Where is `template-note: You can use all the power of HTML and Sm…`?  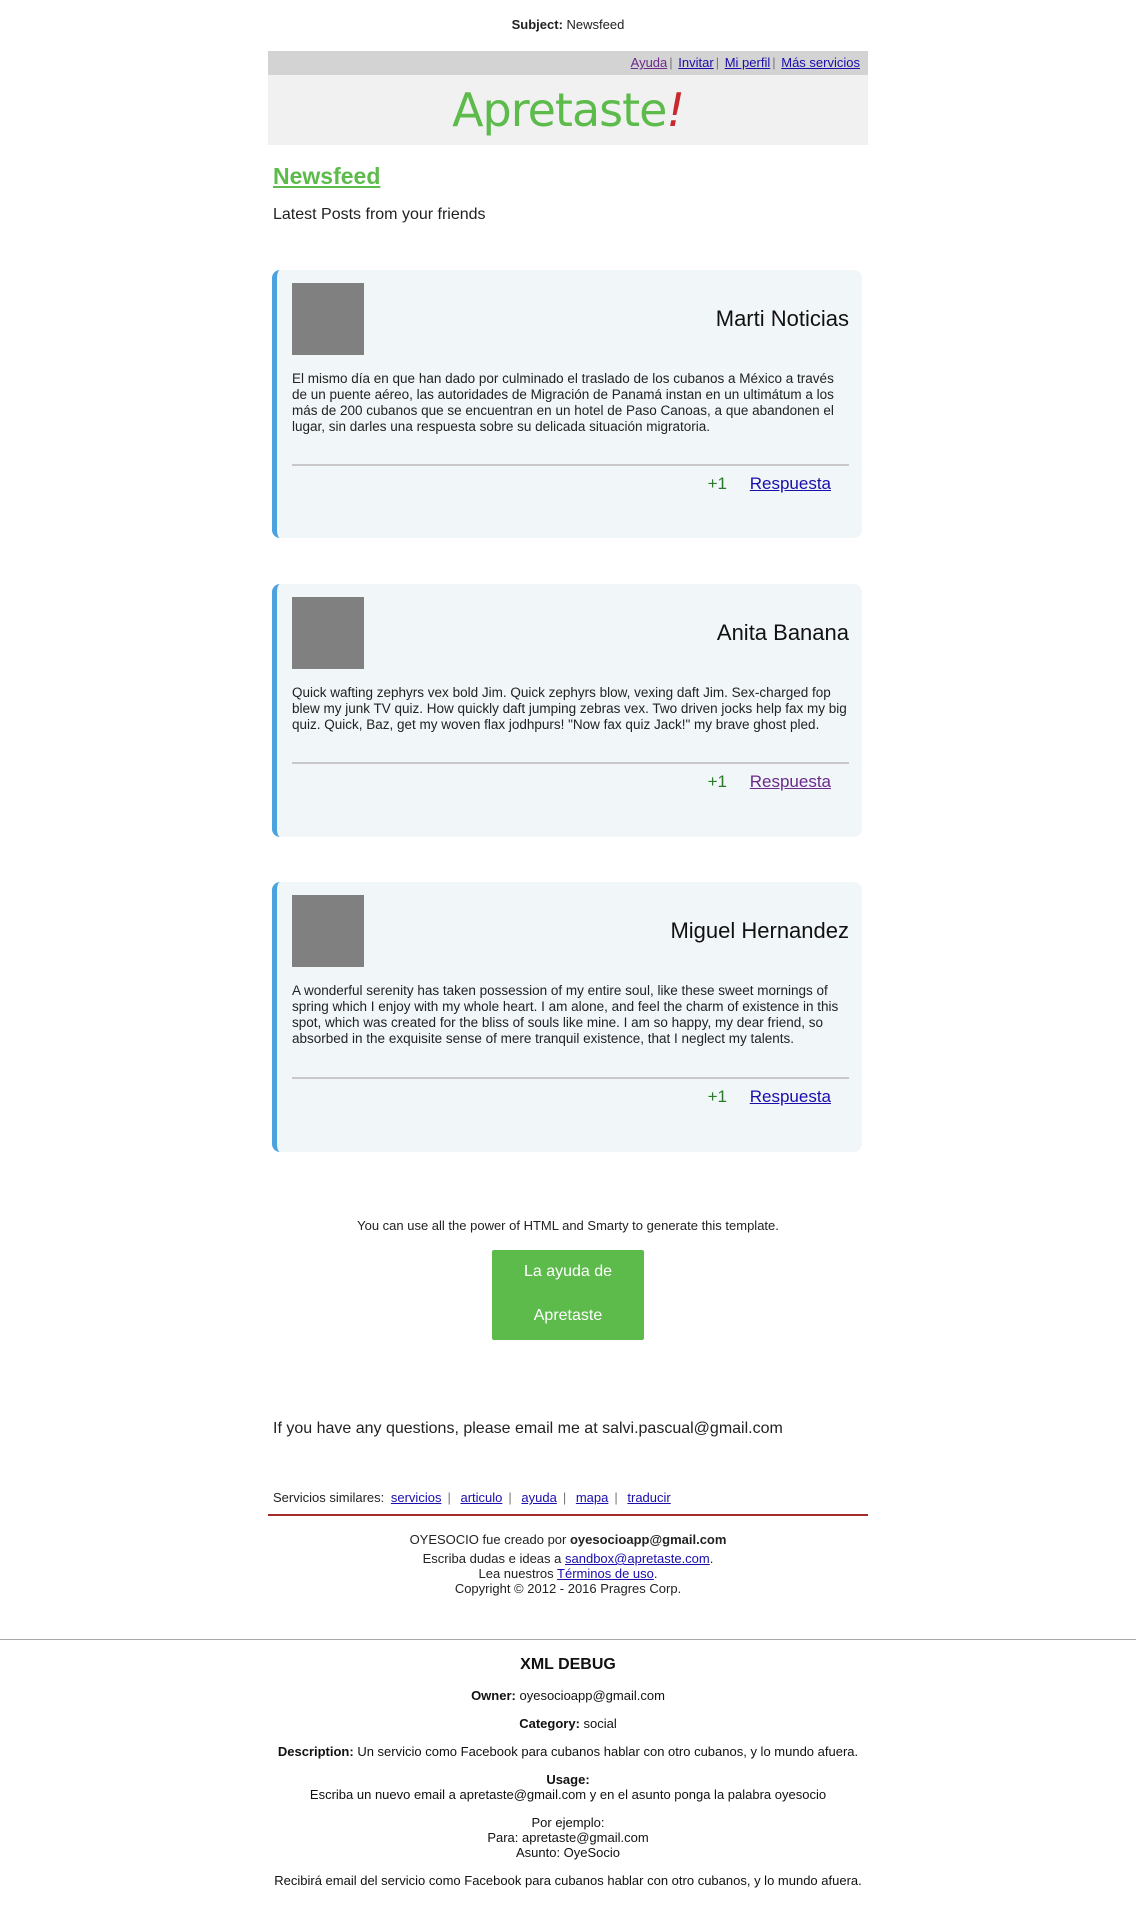
template-note: You can use all the power of HTML and Sm… is located at coordinates (568, 1225).